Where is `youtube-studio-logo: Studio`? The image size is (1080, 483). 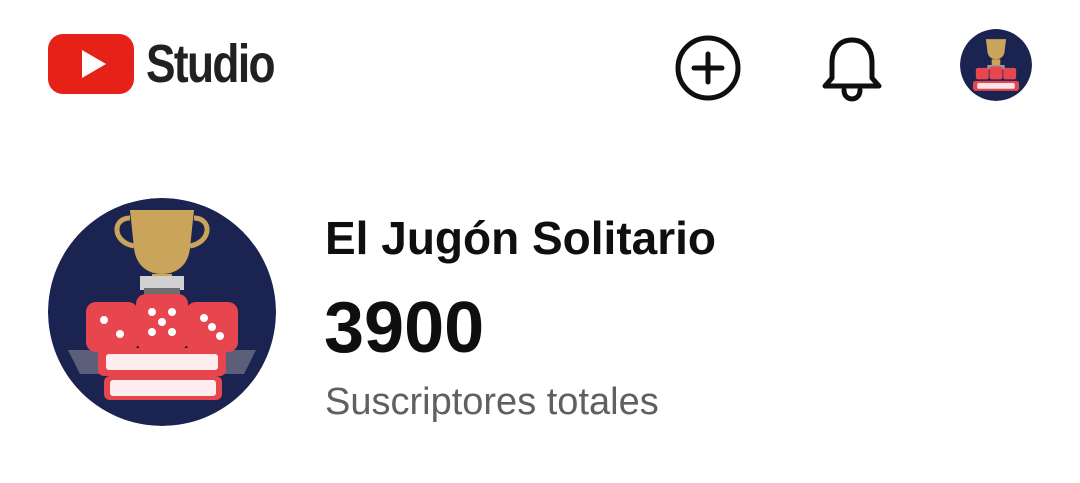 youtube-studio-logo: Studio is located at coordinates (175, 64).